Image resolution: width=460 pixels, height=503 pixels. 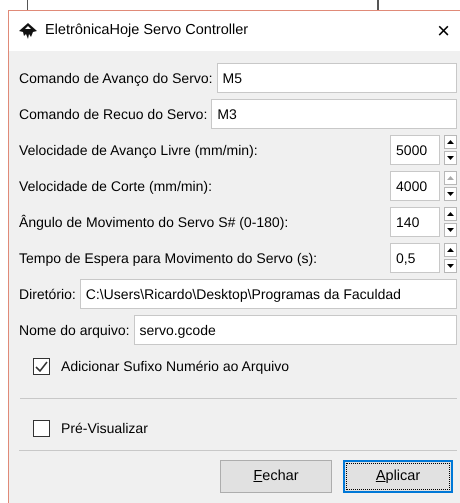 What do you see at coordinates (28, 31) in the screenshot?
I see `app-logo-icon` at bounding box center [28, 31].